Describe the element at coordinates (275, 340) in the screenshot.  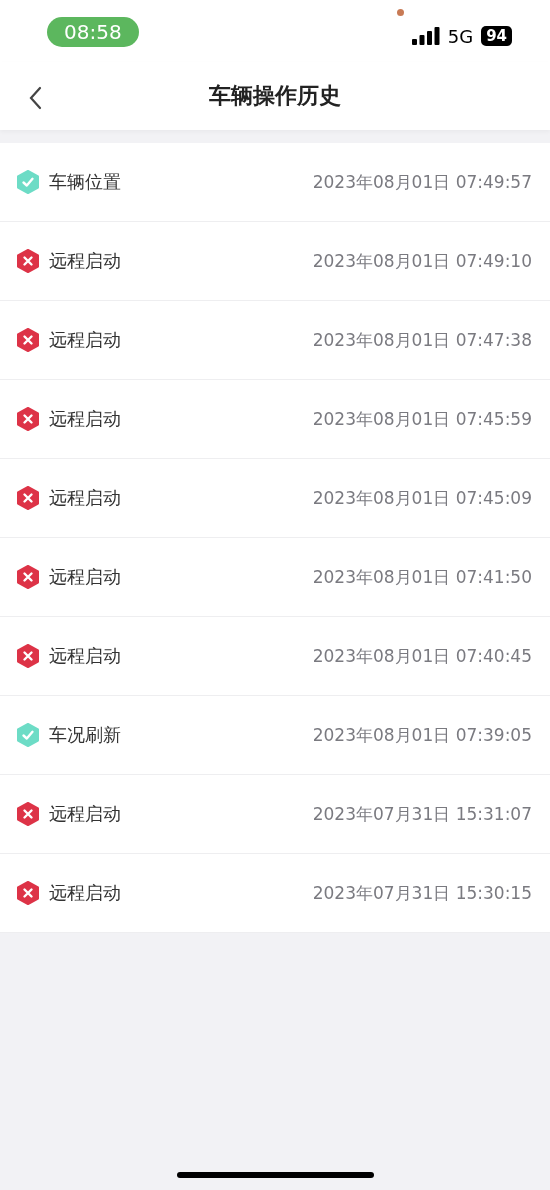
I see `history-row: 远程启动 2023年08月01日 07:47:38` at that location.